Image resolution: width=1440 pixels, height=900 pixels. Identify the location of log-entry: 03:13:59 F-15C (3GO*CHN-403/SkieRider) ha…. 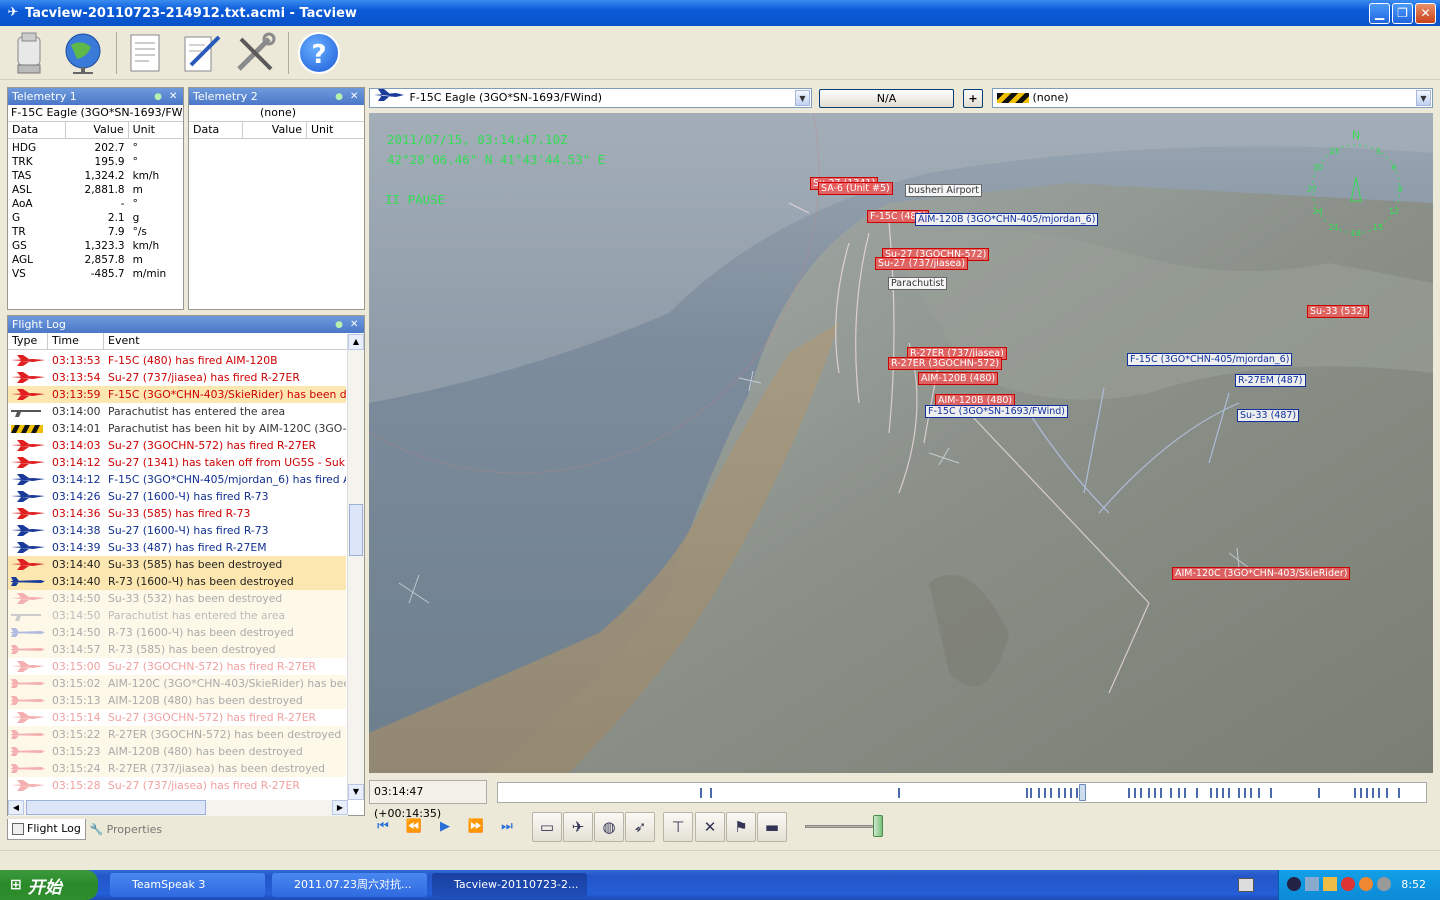
(177, 394).